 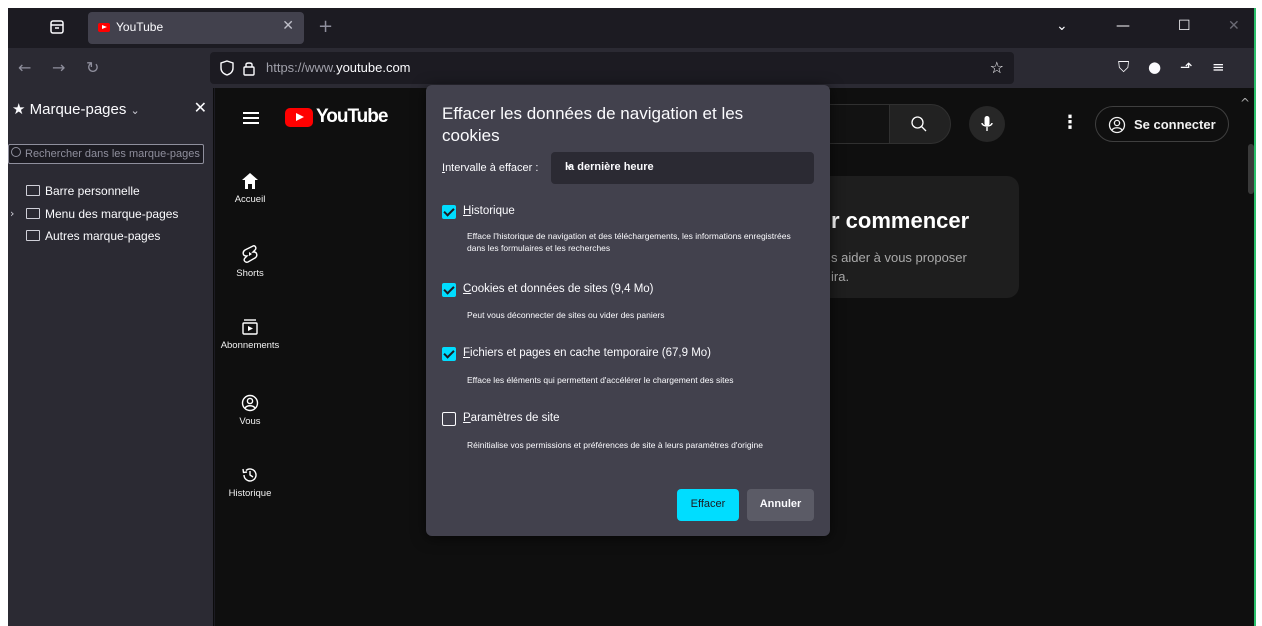 I want to click on card-text-line: ira., so click(x=840, y=276).